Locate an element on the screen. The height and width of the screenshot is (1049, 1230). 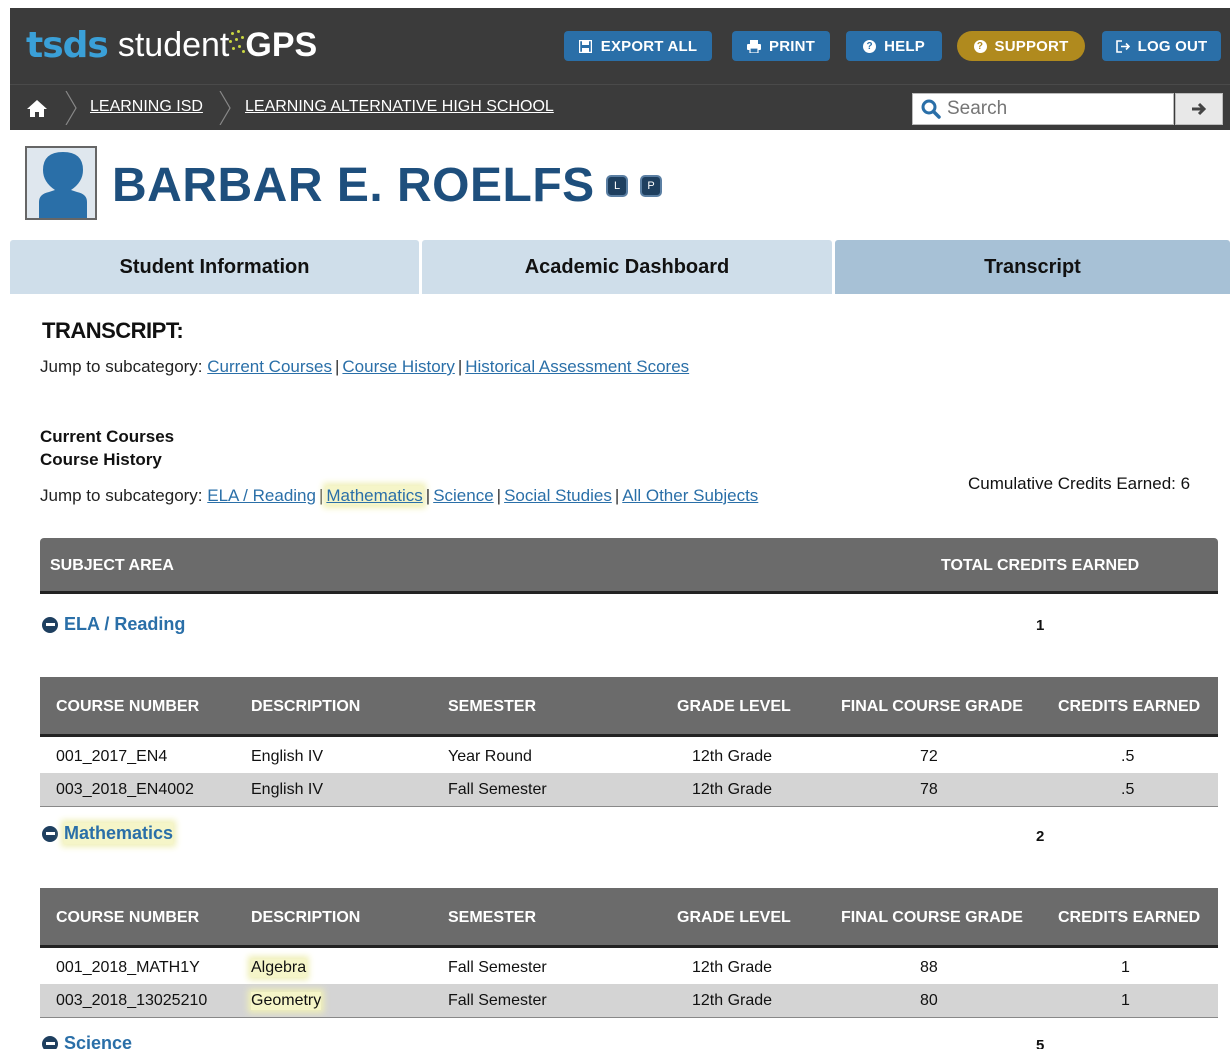
help-button: ? HELP is located at coordinates (894, 46).